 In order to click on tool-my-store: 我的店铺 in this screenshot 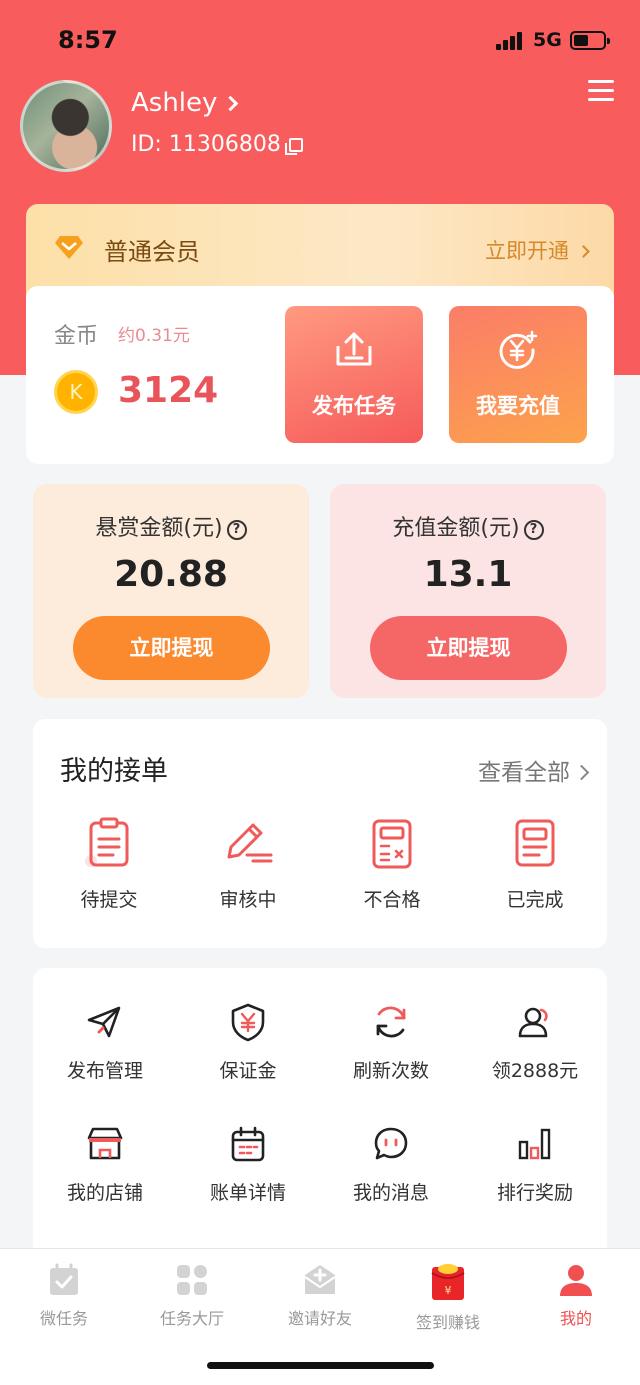, I will do `click(105, 1164)`.